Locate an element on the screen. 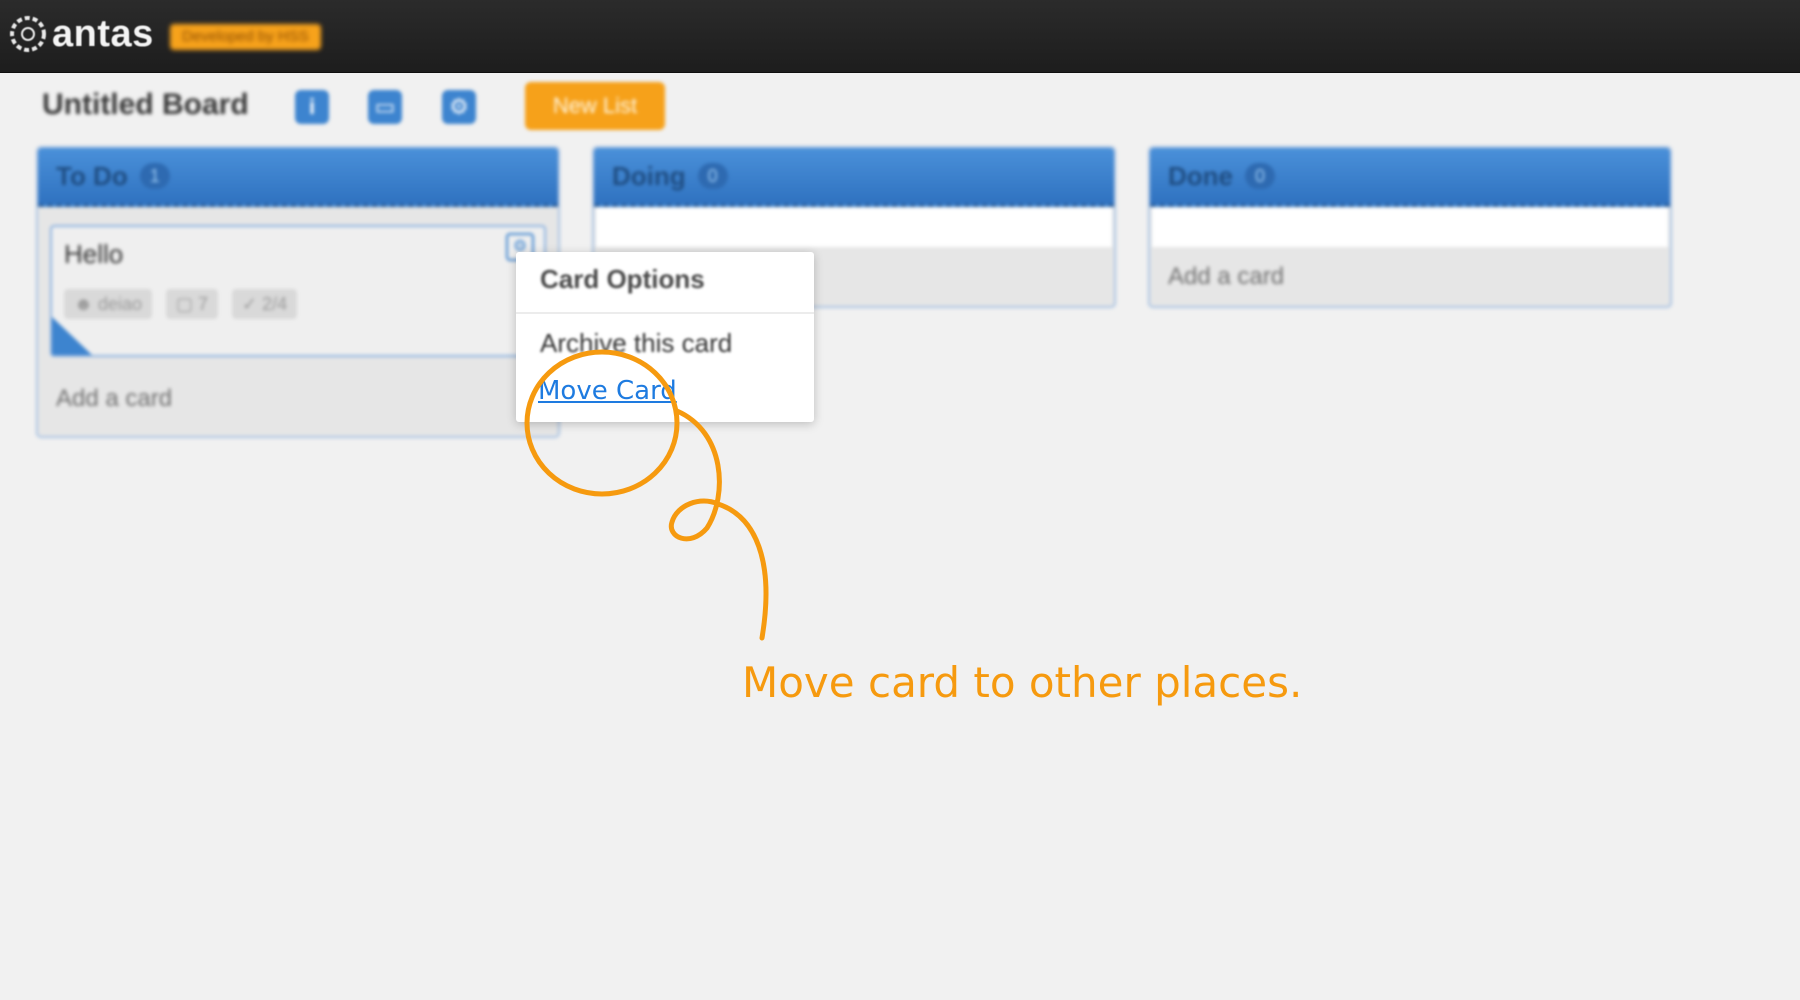 Image resolution: width=1800 pixels, height=1000 pixels. new-list-button: New List is located at coordinates (595, 106).